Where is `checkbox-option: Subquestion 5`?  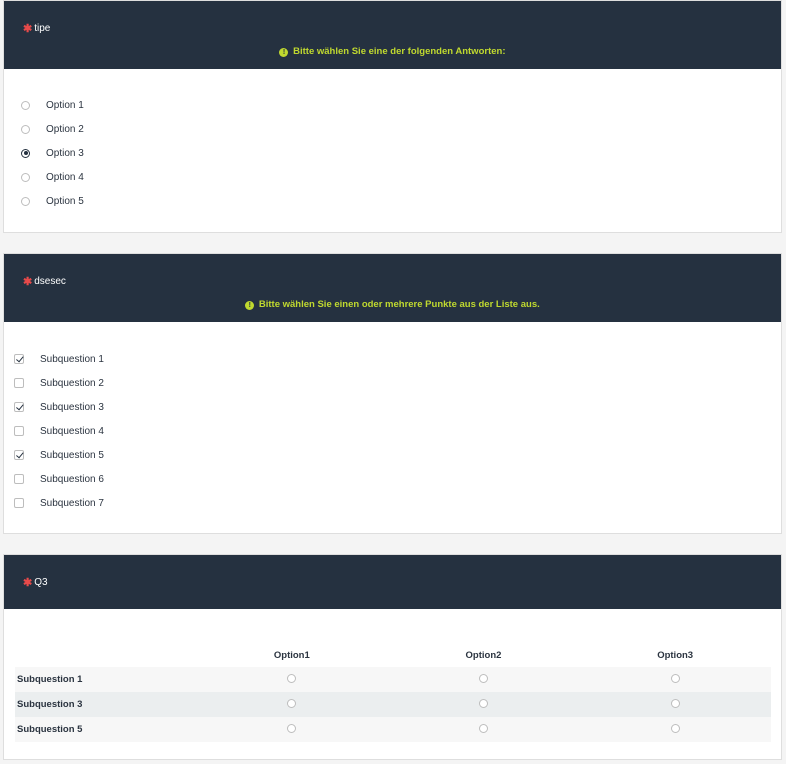 checkbox-option: Subquestion 5 is located at coordinates (59, 455).